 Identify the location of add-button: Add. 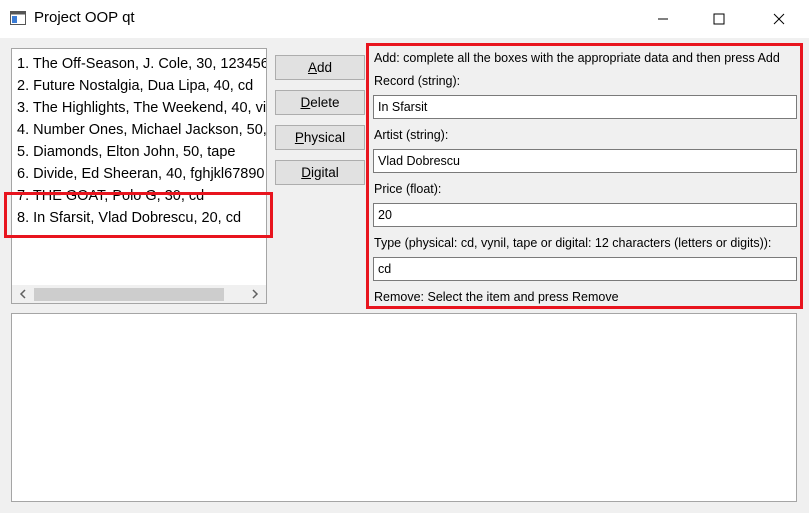
(320, 67).